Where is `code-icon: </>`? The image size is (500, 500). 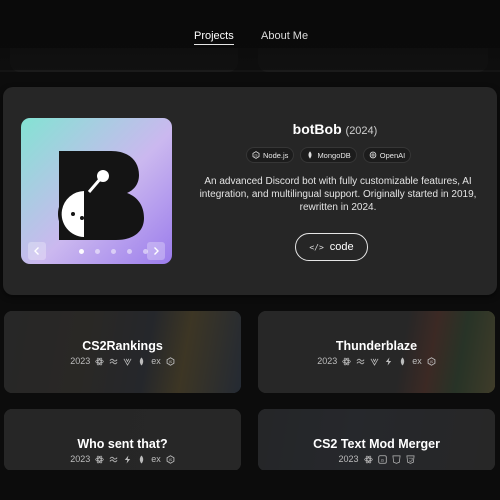
code-icon: </> is located at coordinates (316, 247).